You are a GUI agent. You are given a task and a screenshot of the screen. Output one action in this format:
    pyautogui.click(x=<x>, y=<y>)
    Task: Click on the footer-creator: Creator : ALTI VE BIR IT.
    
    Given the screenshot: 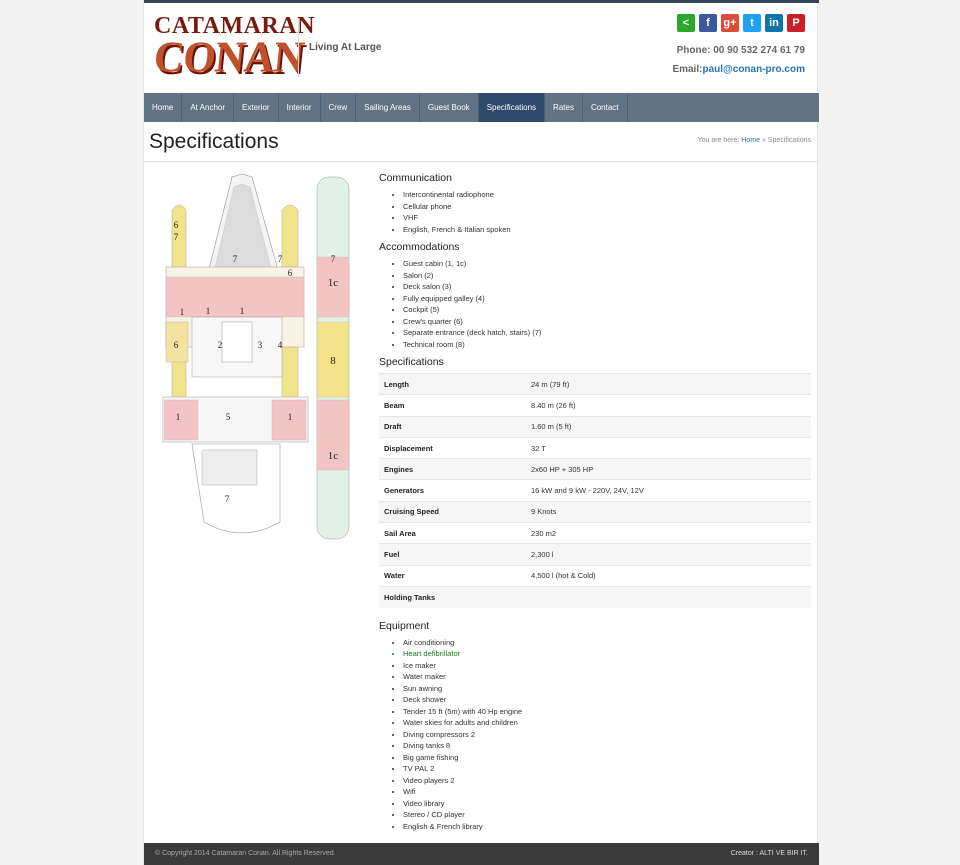 What is the action you would take?
    pyautogui.click(x=769, y=853)
    